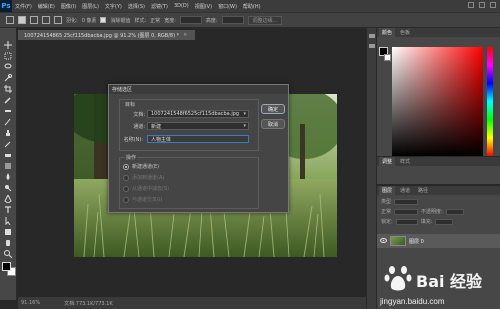 This screenshot has width=500, height=309. What do you see at coordinates (8, 198) in the screenshot?
I see `pen-tool-icon` at bounding box center [8, 198].